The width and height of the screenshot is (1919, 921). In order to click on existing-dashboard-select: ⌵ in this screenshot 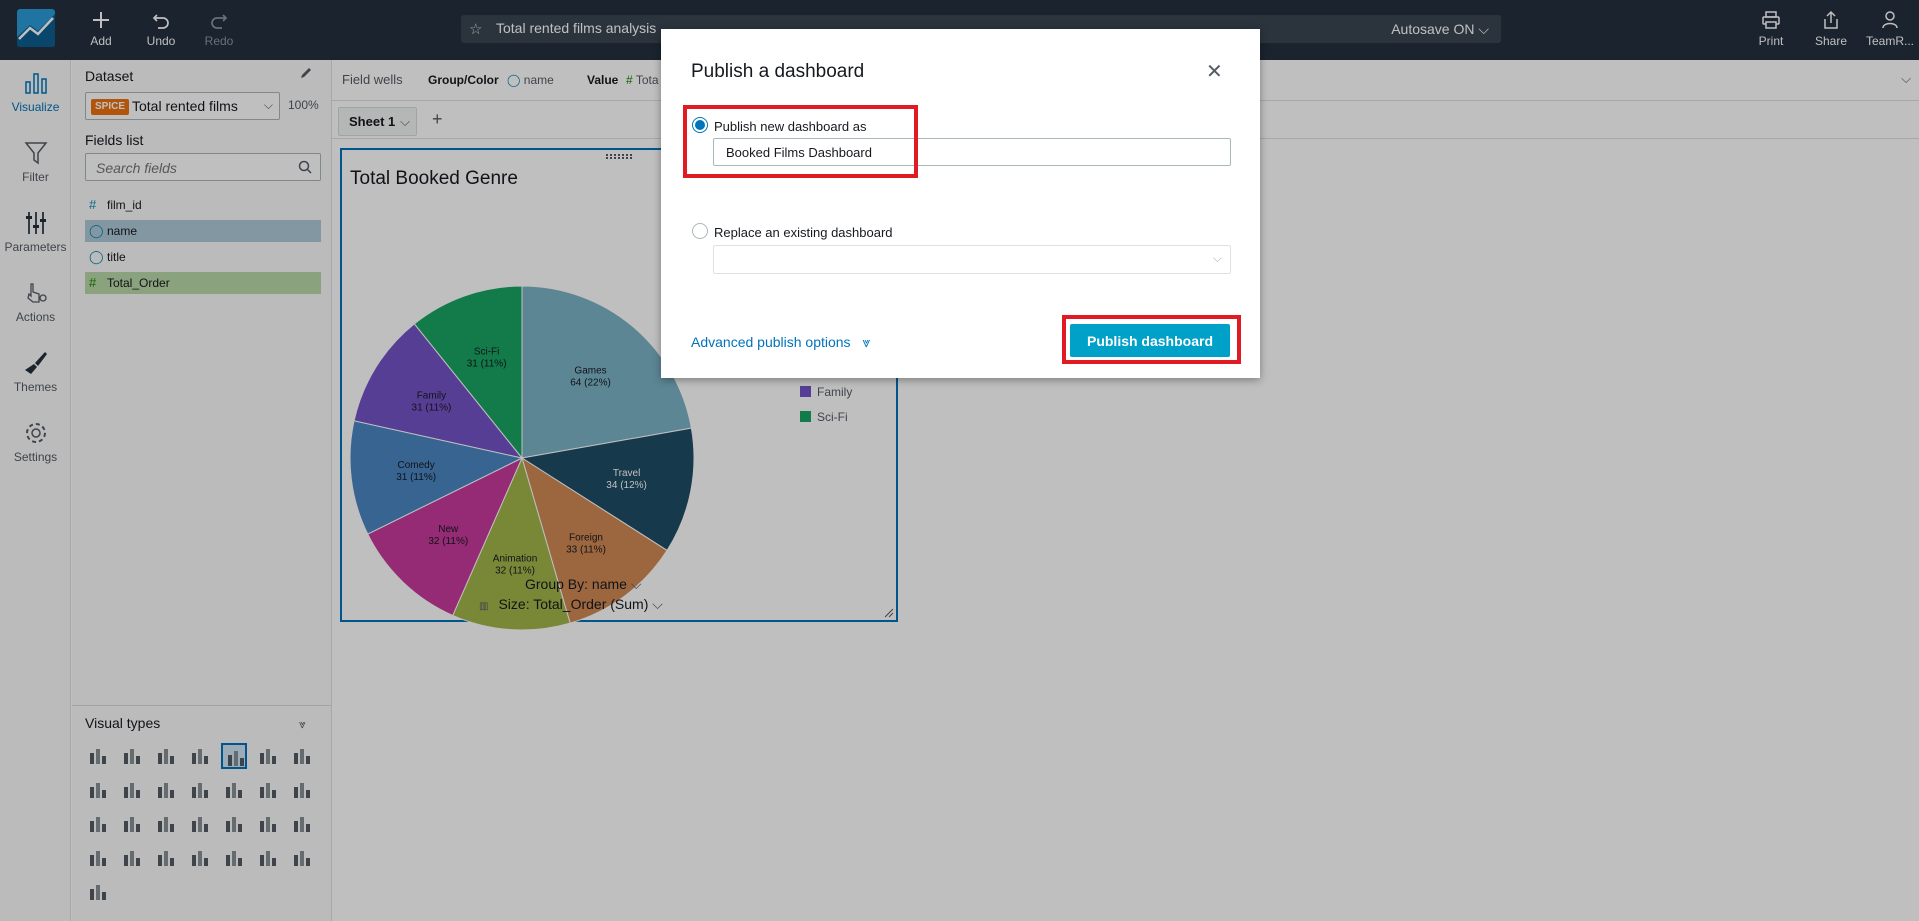, I will do `click(972, 259)`.